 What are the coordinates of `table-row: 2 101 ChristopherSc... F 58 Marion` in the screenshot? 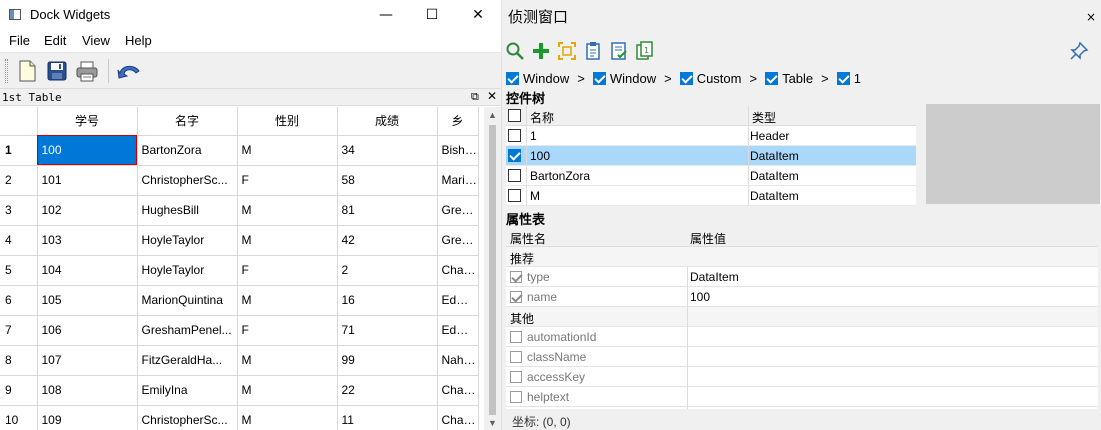 It's located at (239, 180).